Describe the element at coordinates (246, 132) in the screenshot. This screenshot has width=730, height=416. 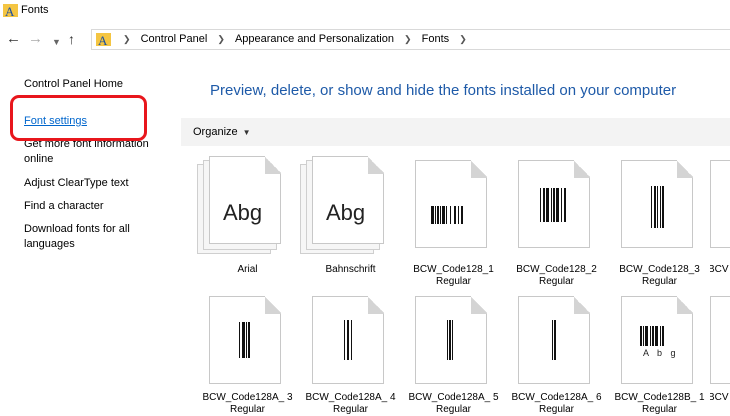
I see `caret-down-icon: ▼` at that location.